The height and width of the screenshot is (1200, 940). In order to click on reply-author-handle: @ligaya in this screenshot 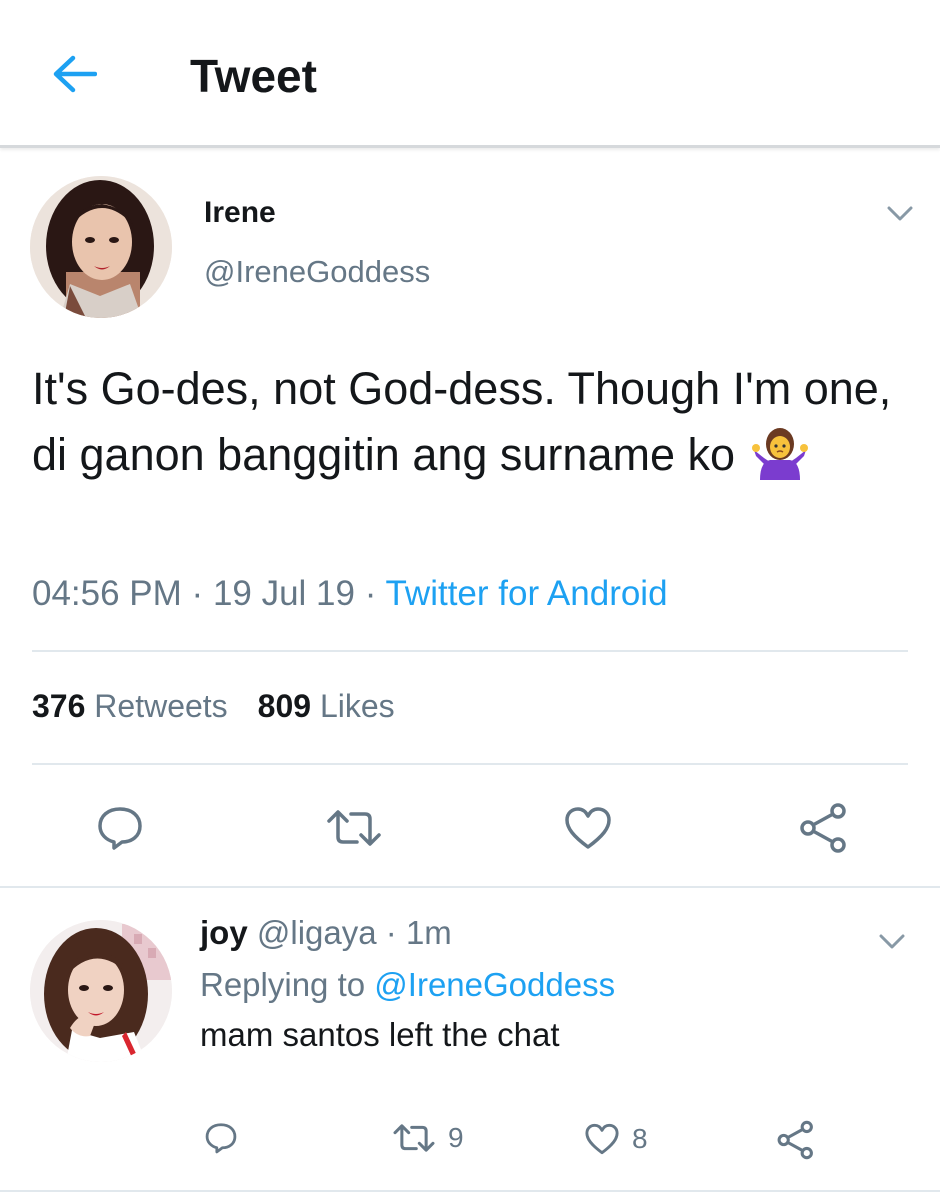, I will do `click(317, 932)`.